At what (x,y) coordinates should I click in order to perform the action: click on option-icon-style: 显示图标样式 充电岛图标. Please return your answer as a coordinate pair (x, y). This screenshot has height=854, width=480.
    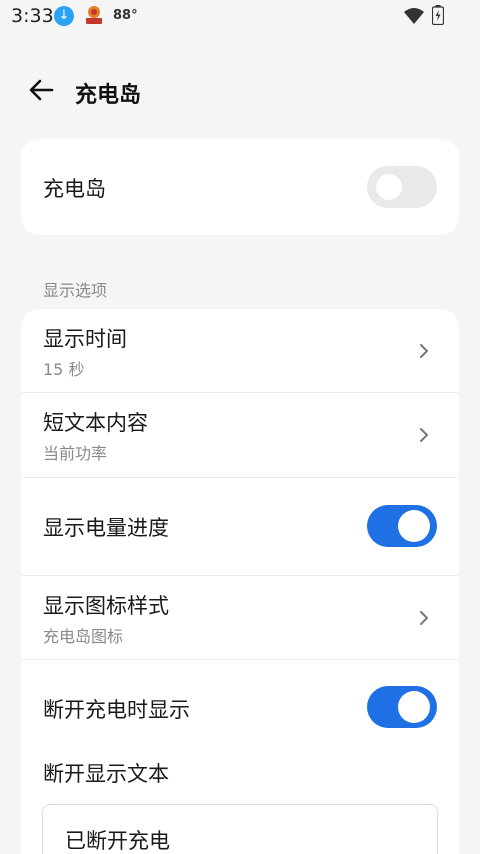
    Looking at the image, I should click on (240, 618).